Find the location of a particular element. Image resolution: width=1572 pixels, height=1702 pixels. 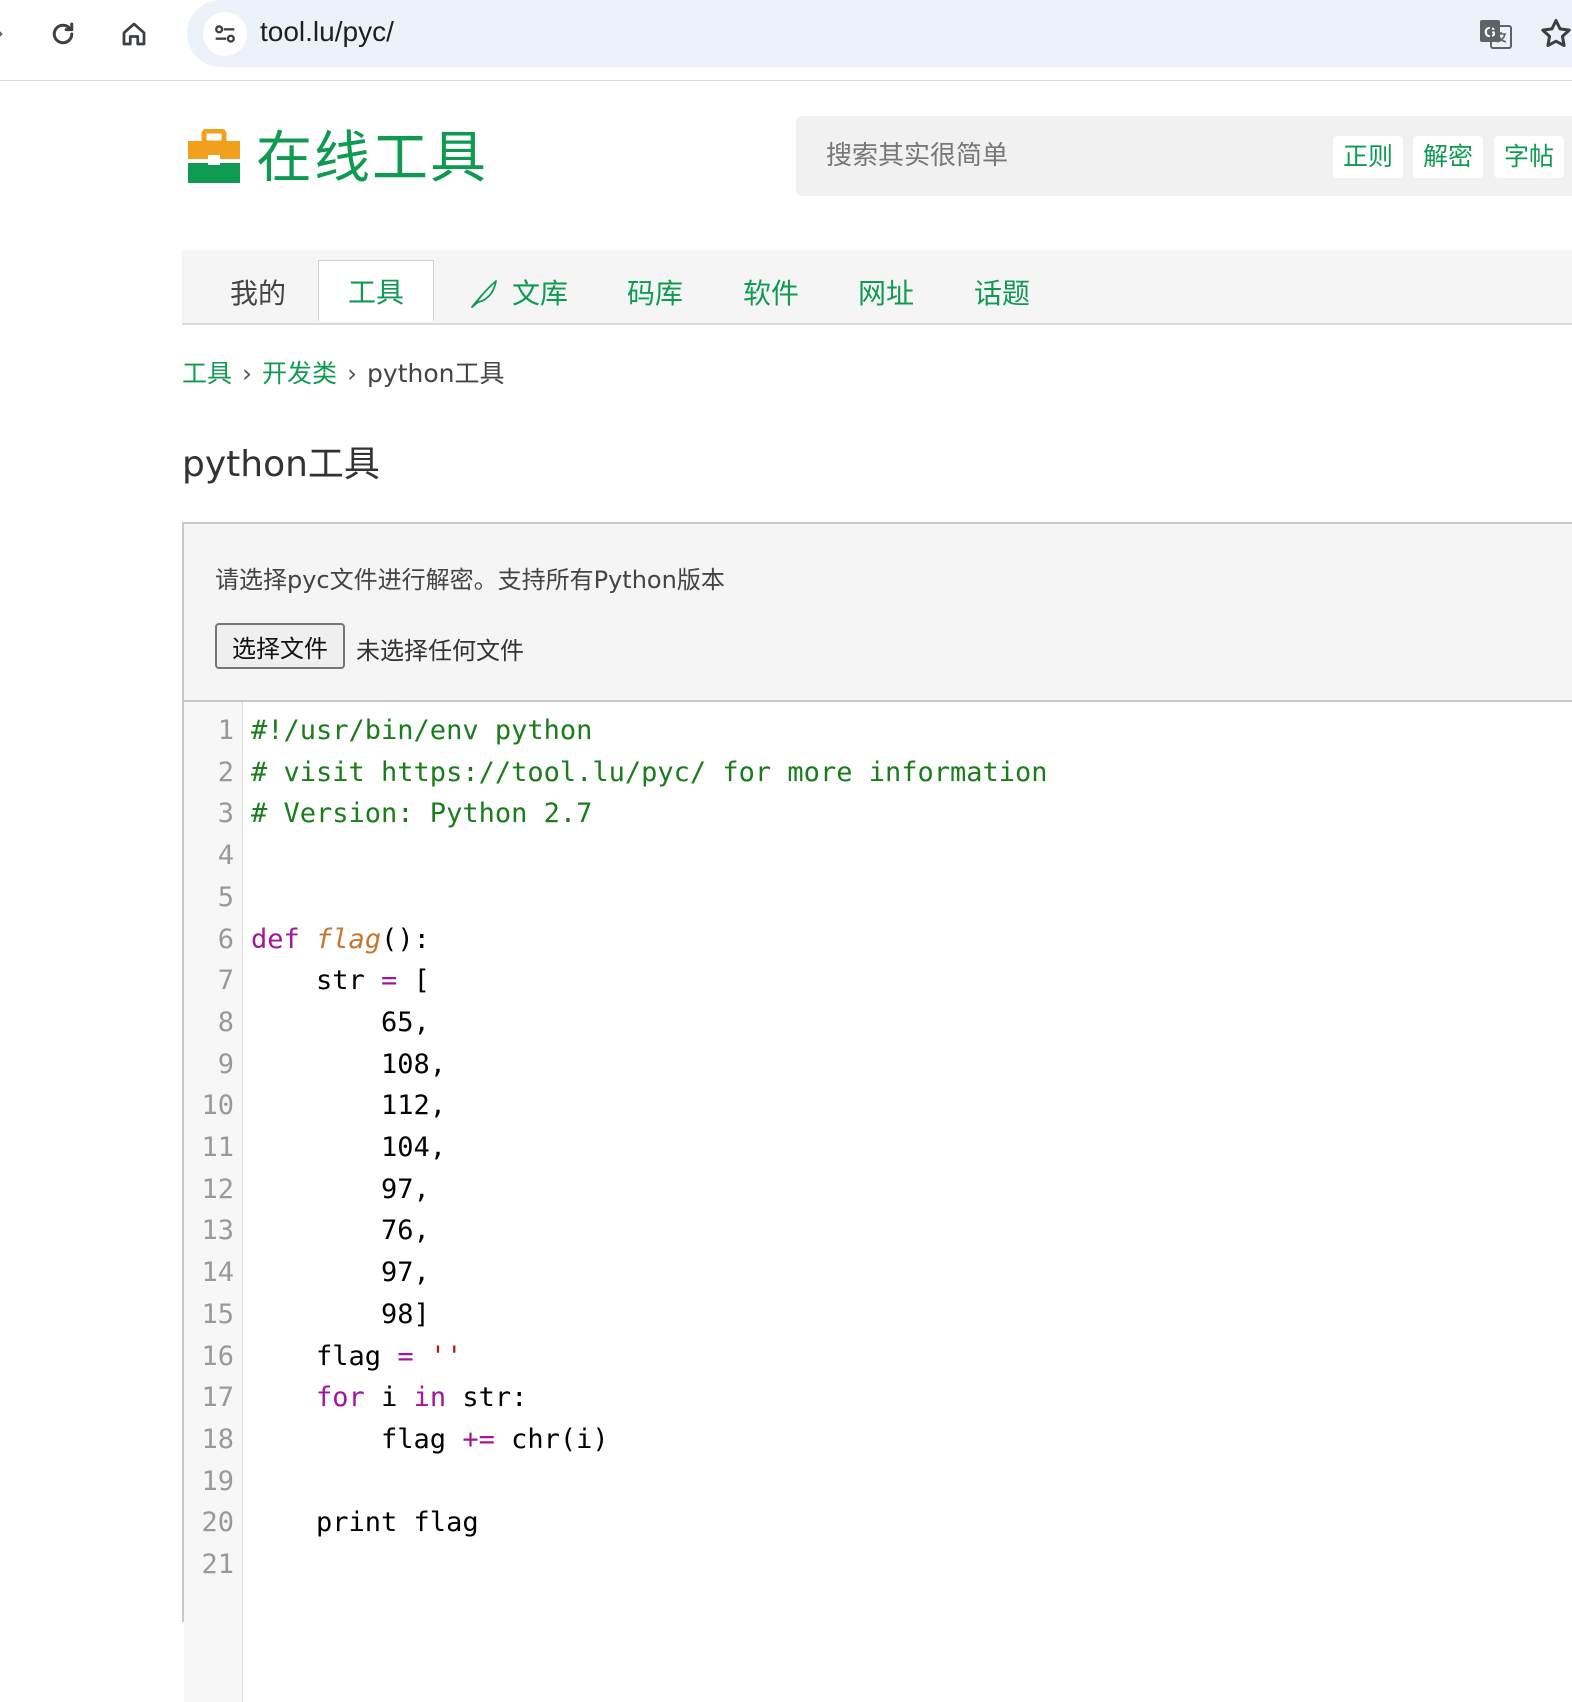

code-line: 3 # Version: Python 2.7 is located at coordinates (878, 814).